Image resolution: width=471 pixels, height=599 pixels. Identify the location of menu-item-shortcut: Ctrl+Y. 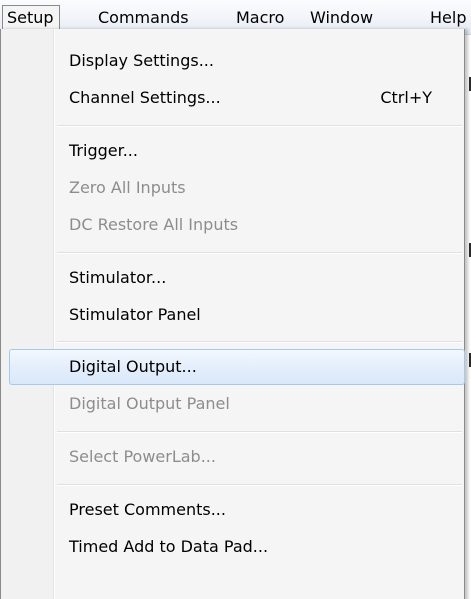
(406, 97).